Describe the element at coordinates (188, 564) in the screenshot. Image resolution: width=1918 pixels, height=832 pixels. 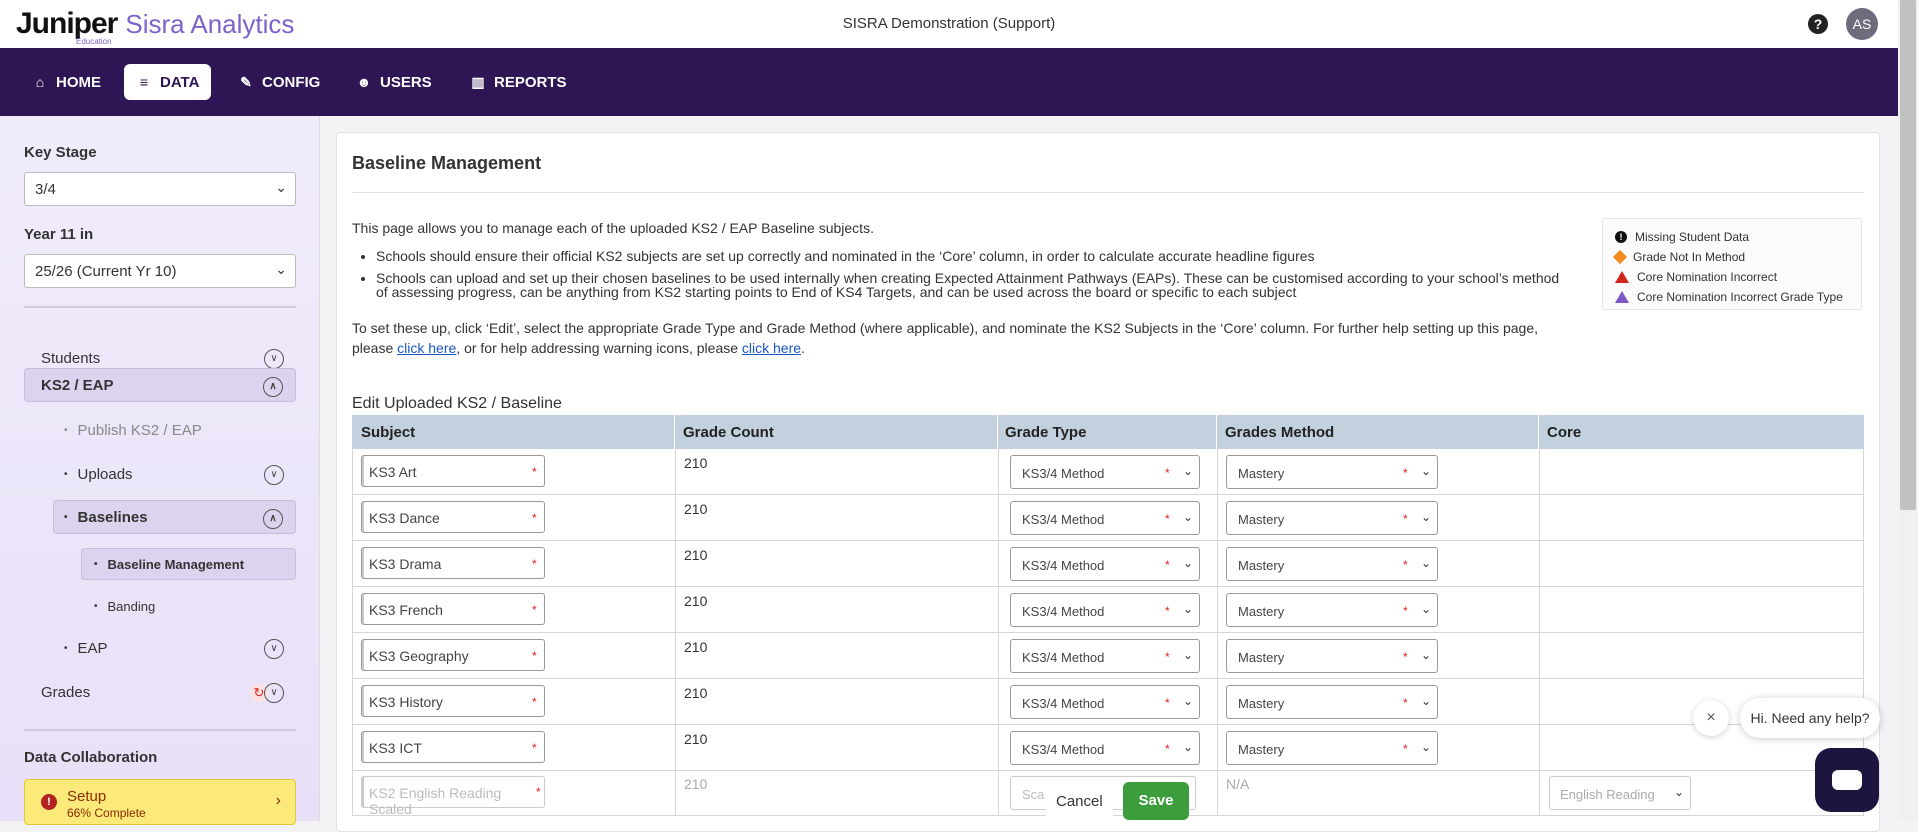
I see `sidebar-item-baseline-management: • Baseline Management` at that location.